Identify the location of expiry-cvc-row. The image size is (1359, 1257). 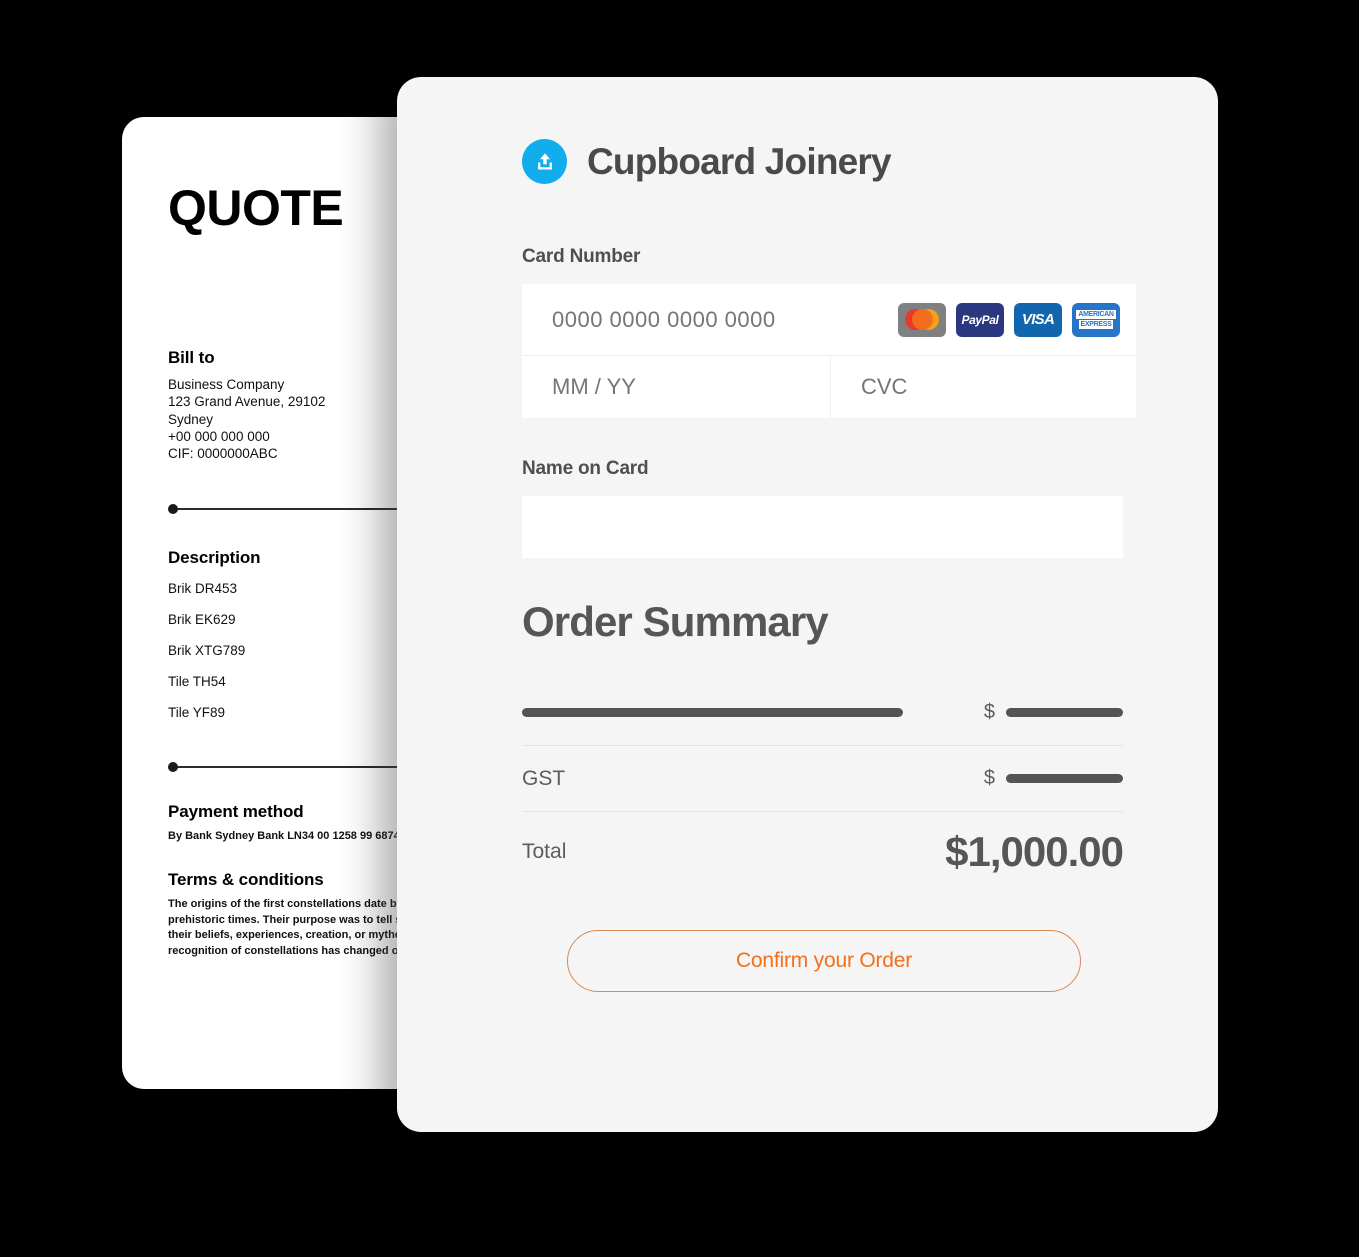
(829, 387).